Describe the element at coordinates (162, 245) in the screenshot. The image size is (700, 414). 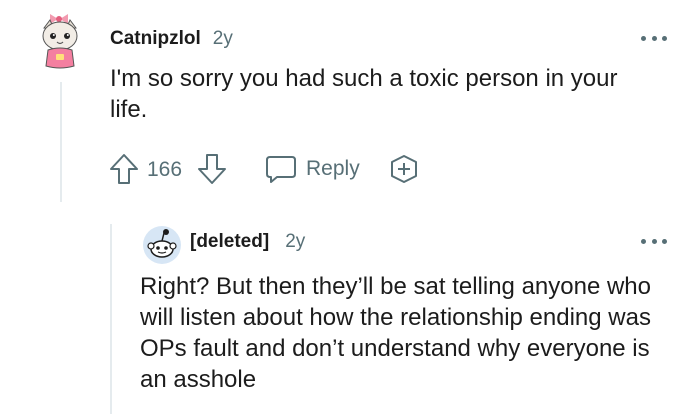
I see `snoo-avatar-icon` at that location.